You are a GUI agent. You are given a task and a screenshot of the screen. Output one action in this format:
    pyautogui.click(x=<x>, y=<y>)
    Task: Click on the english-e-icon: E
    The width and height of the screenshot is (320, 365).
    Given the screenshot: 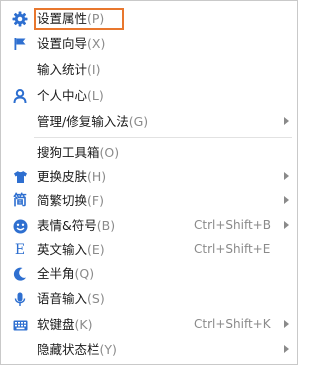 What is the action you would take?
    pyautogui.click(x=20, y=250)
    